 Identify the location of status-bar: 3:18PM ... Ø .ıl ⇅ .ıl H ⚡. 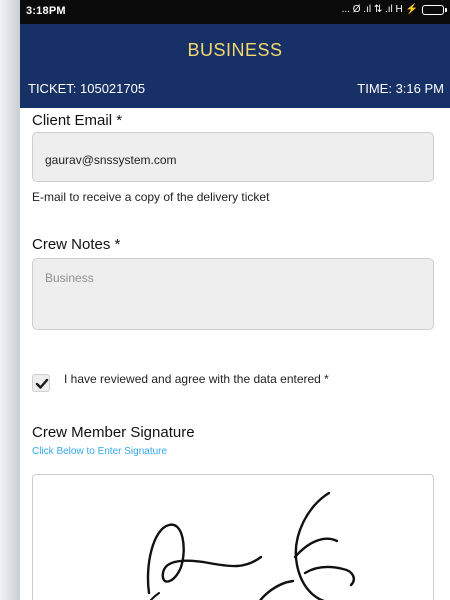
(235, 12).